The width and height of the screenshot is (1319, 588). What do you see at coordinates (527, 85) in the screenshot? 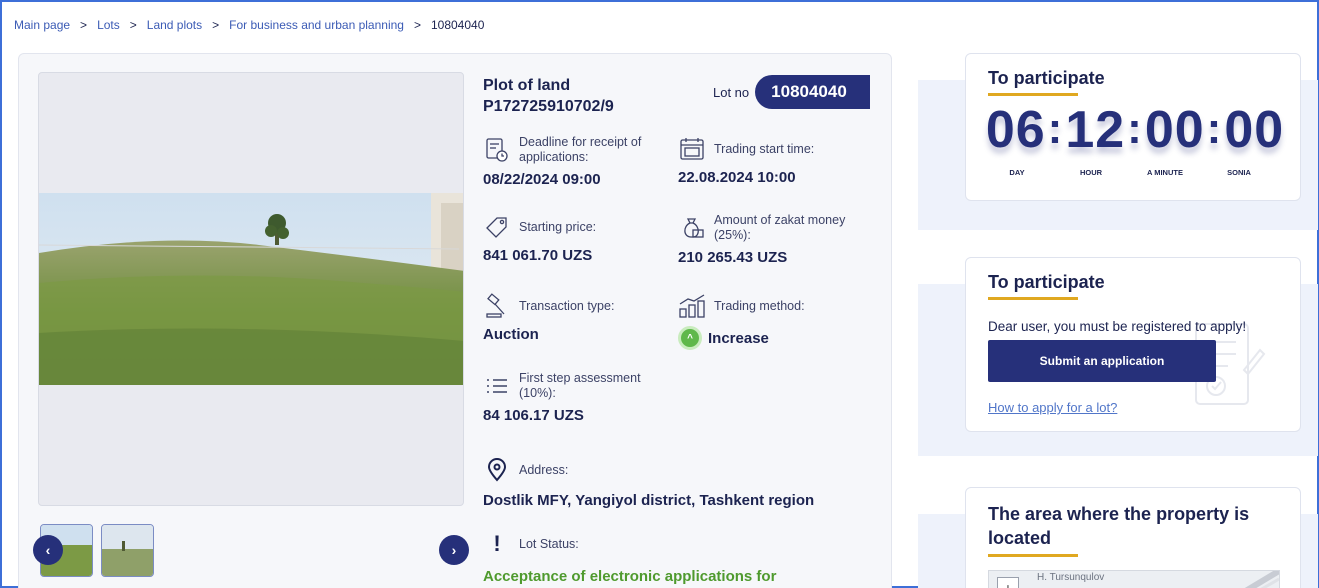
I see `lot-title-line1: Plot of land` at bounding box center [527, 85].